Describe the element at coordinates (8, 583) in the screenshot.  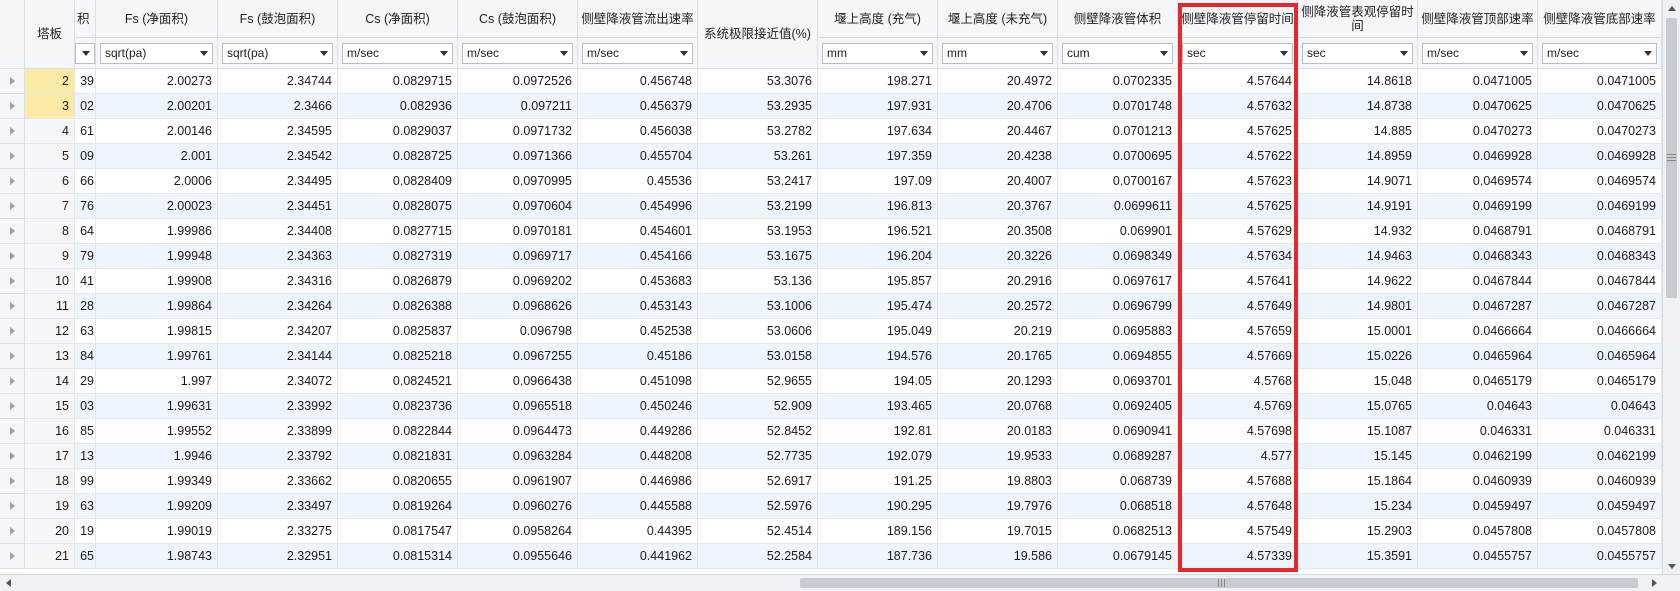
I see `scroll-left-icon` at that location.